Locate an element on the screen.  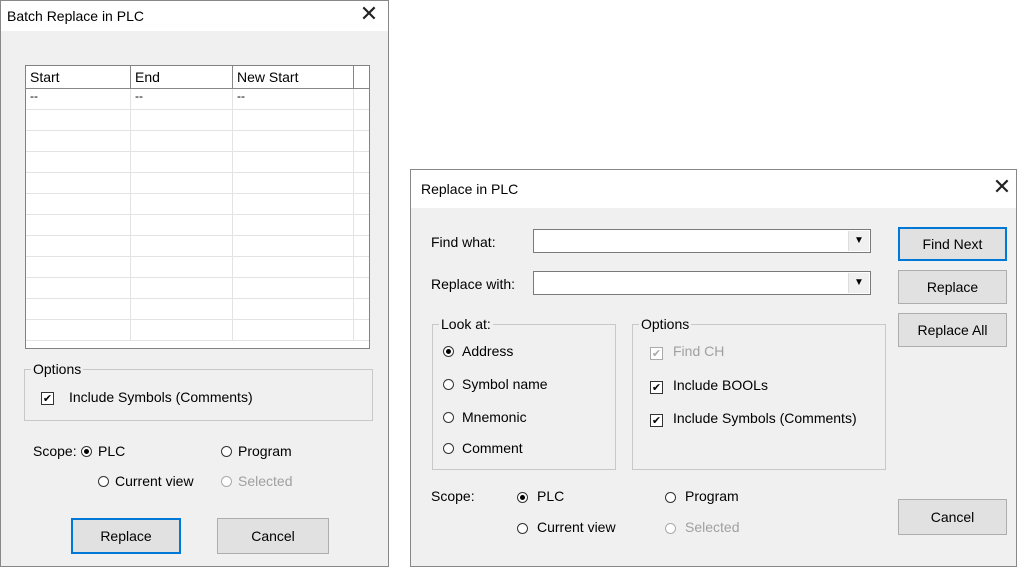
dialog-title: Batch Replace in PLC is located at coordinates (75, 16).